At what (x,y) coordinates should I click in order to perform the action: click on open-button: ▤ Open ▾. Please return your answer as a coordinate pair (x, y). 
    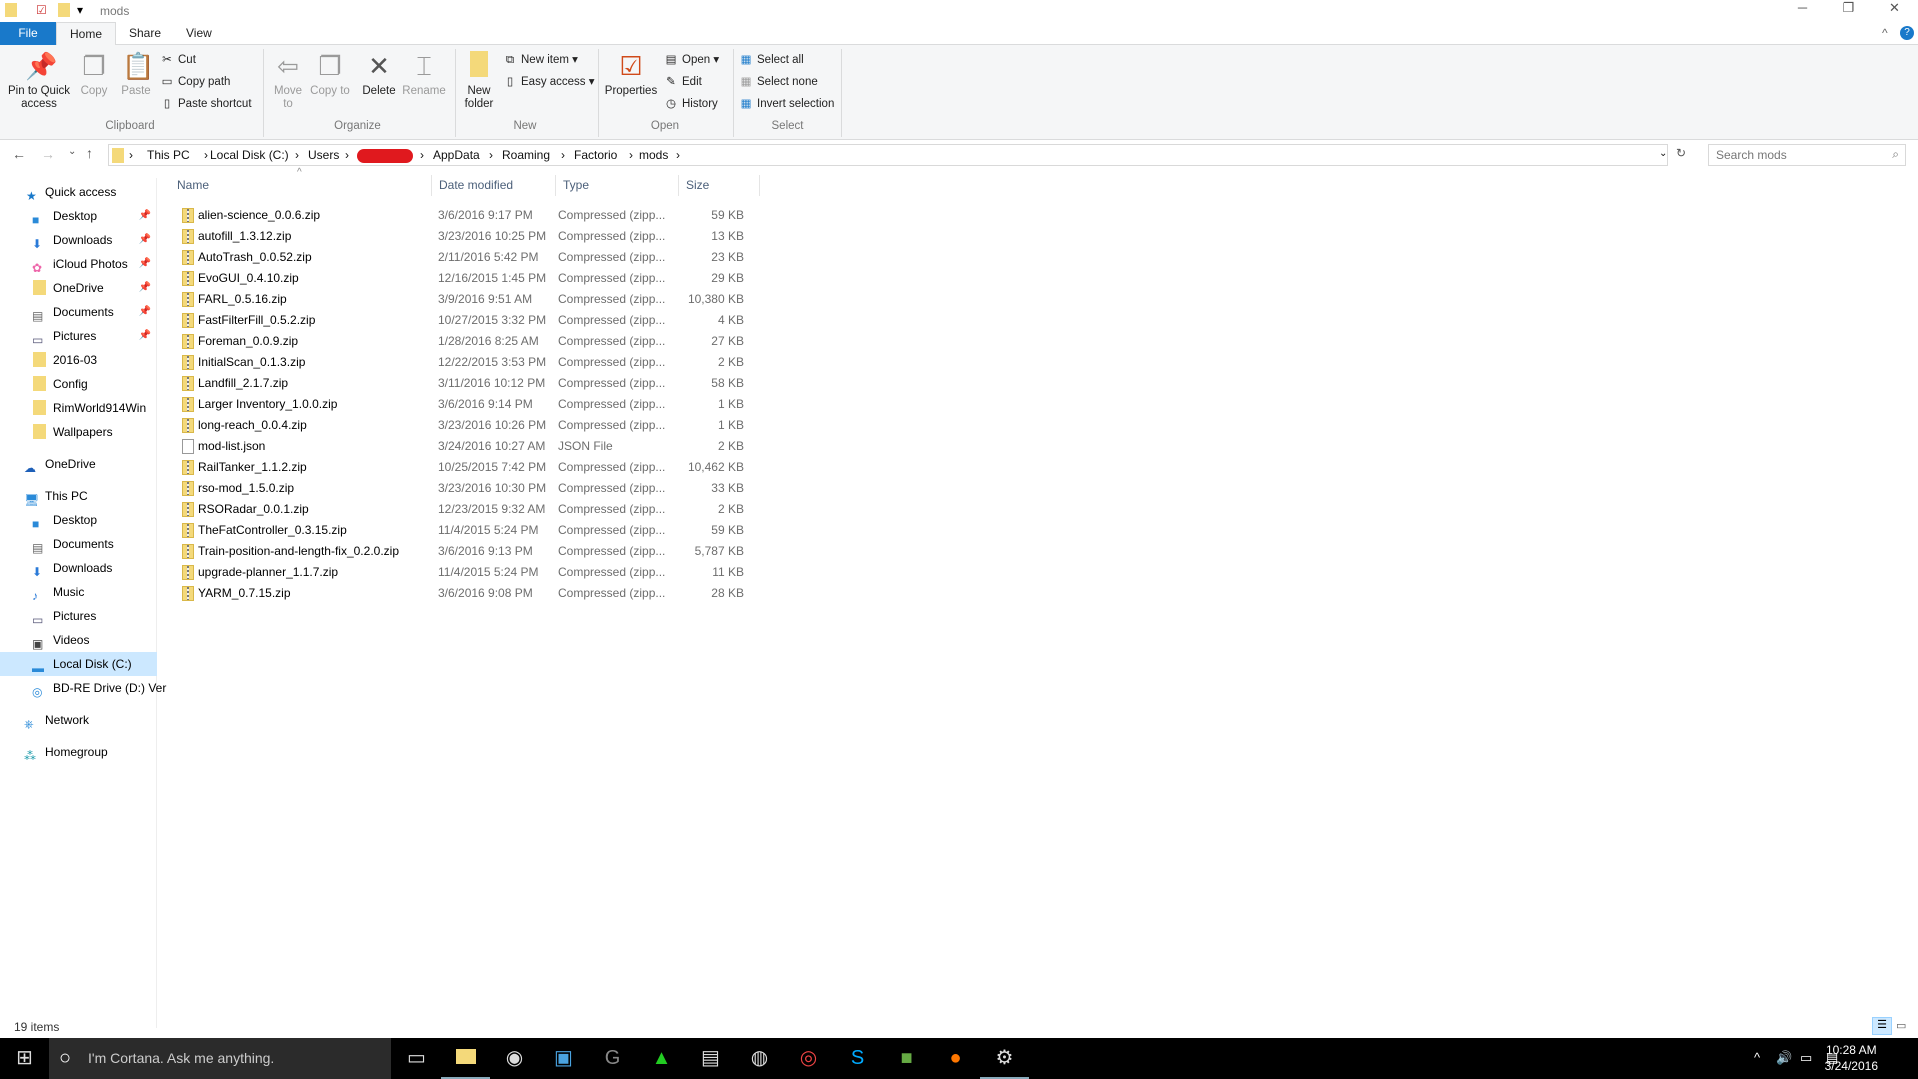
    Looking at the image, I should click on (692, 60).